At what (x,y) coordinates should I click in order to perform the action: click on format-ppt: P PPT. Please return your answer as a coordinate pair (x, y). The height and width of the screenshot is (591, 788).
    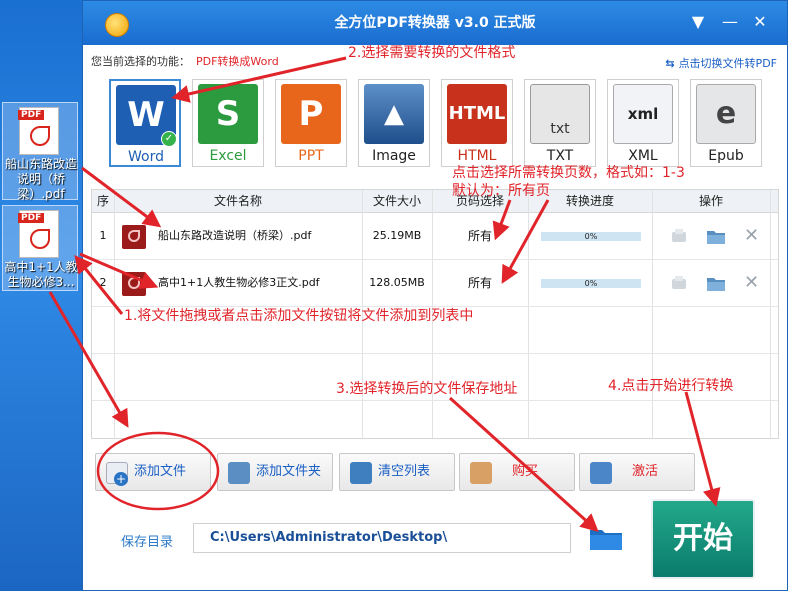
    Looking at the image, I should click on (311, 123).